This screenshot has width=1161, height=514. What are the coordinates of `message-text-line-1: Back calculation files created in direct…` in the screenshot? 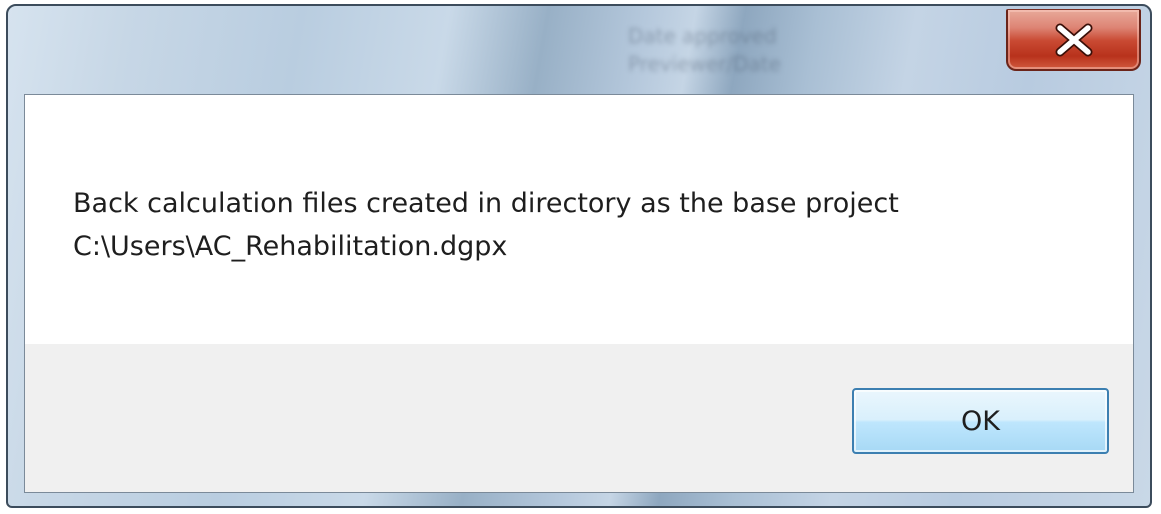 It's located at (486, 203).